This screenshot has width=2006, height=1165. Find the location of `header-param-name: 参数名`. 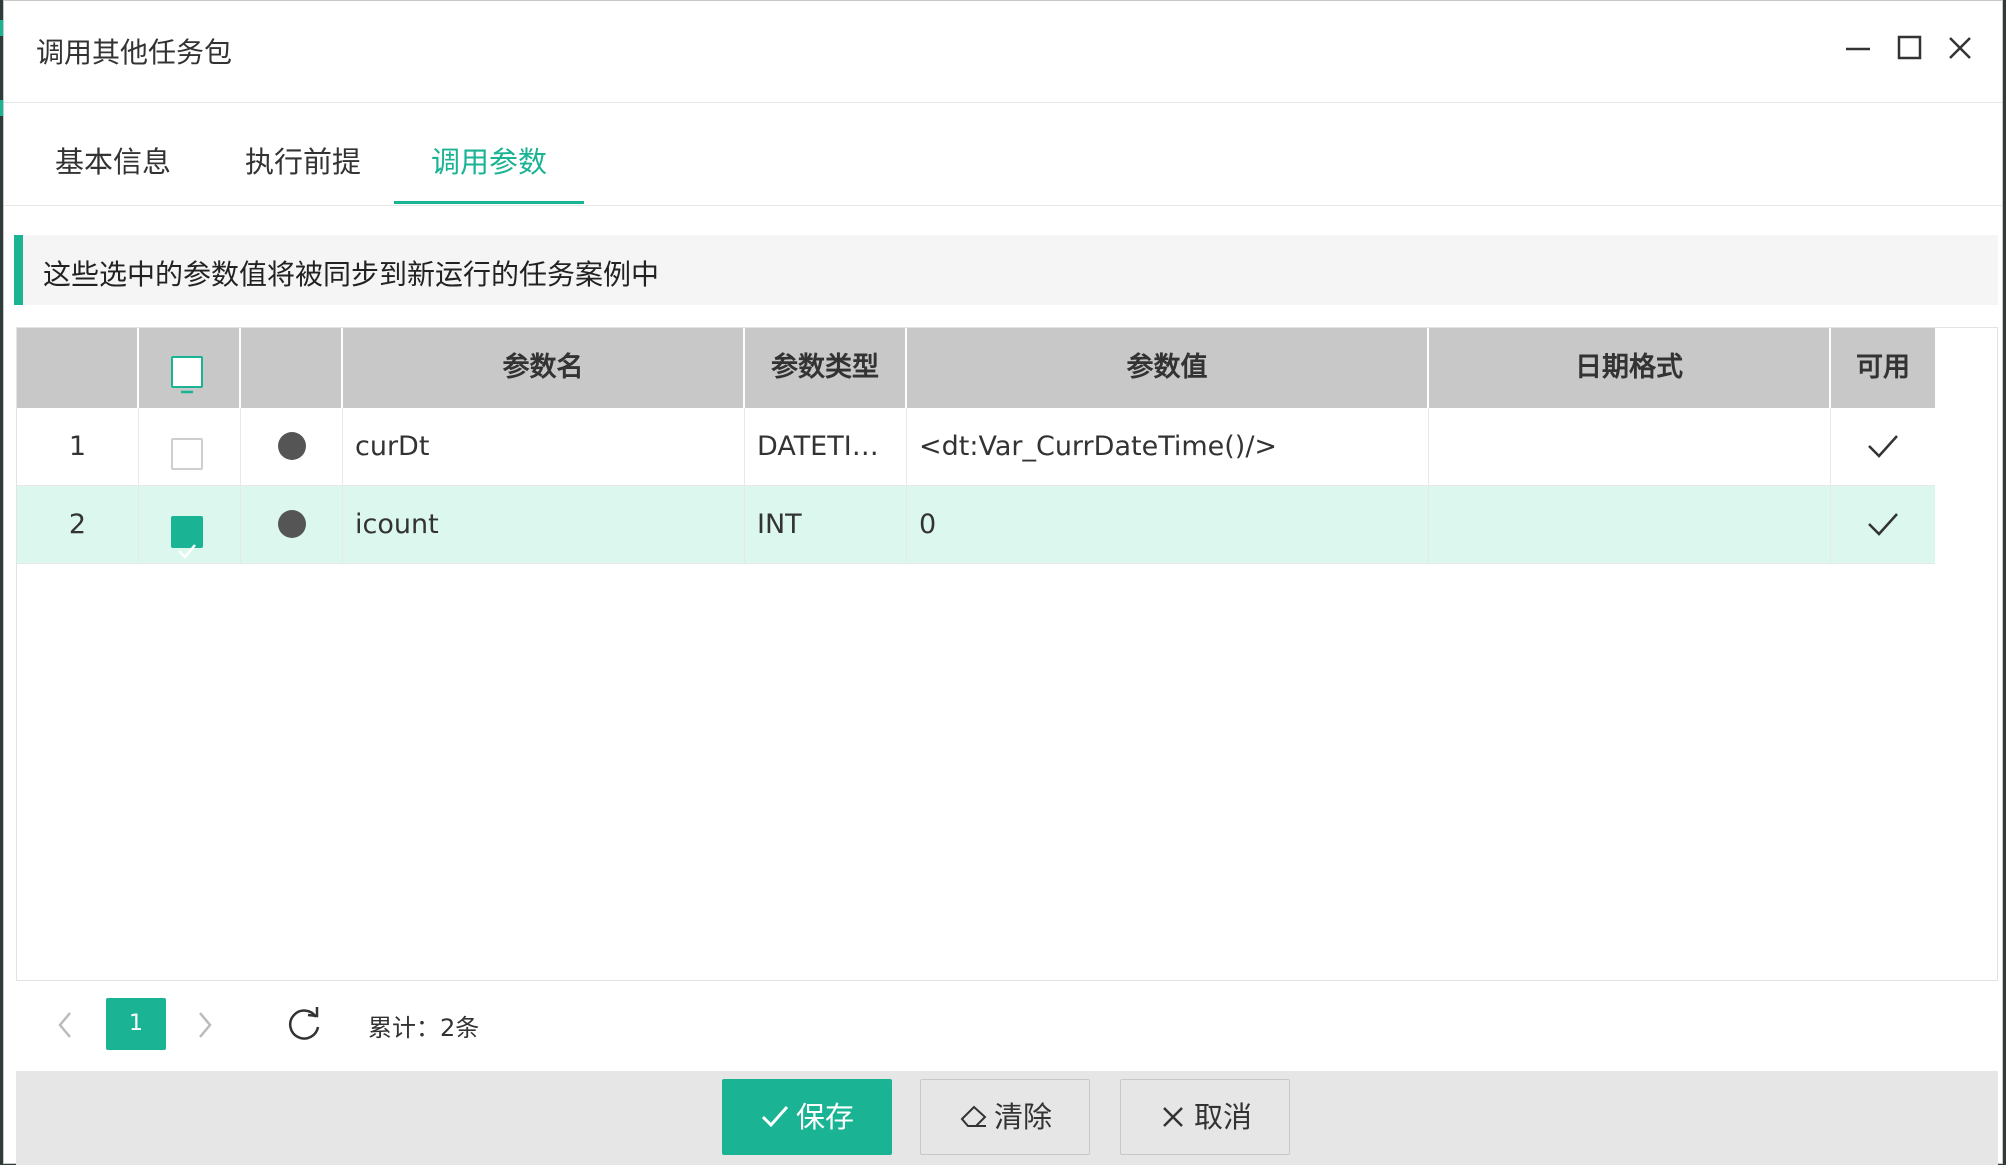

header-param-name: 参数名 is located at coordinates (544, 368).